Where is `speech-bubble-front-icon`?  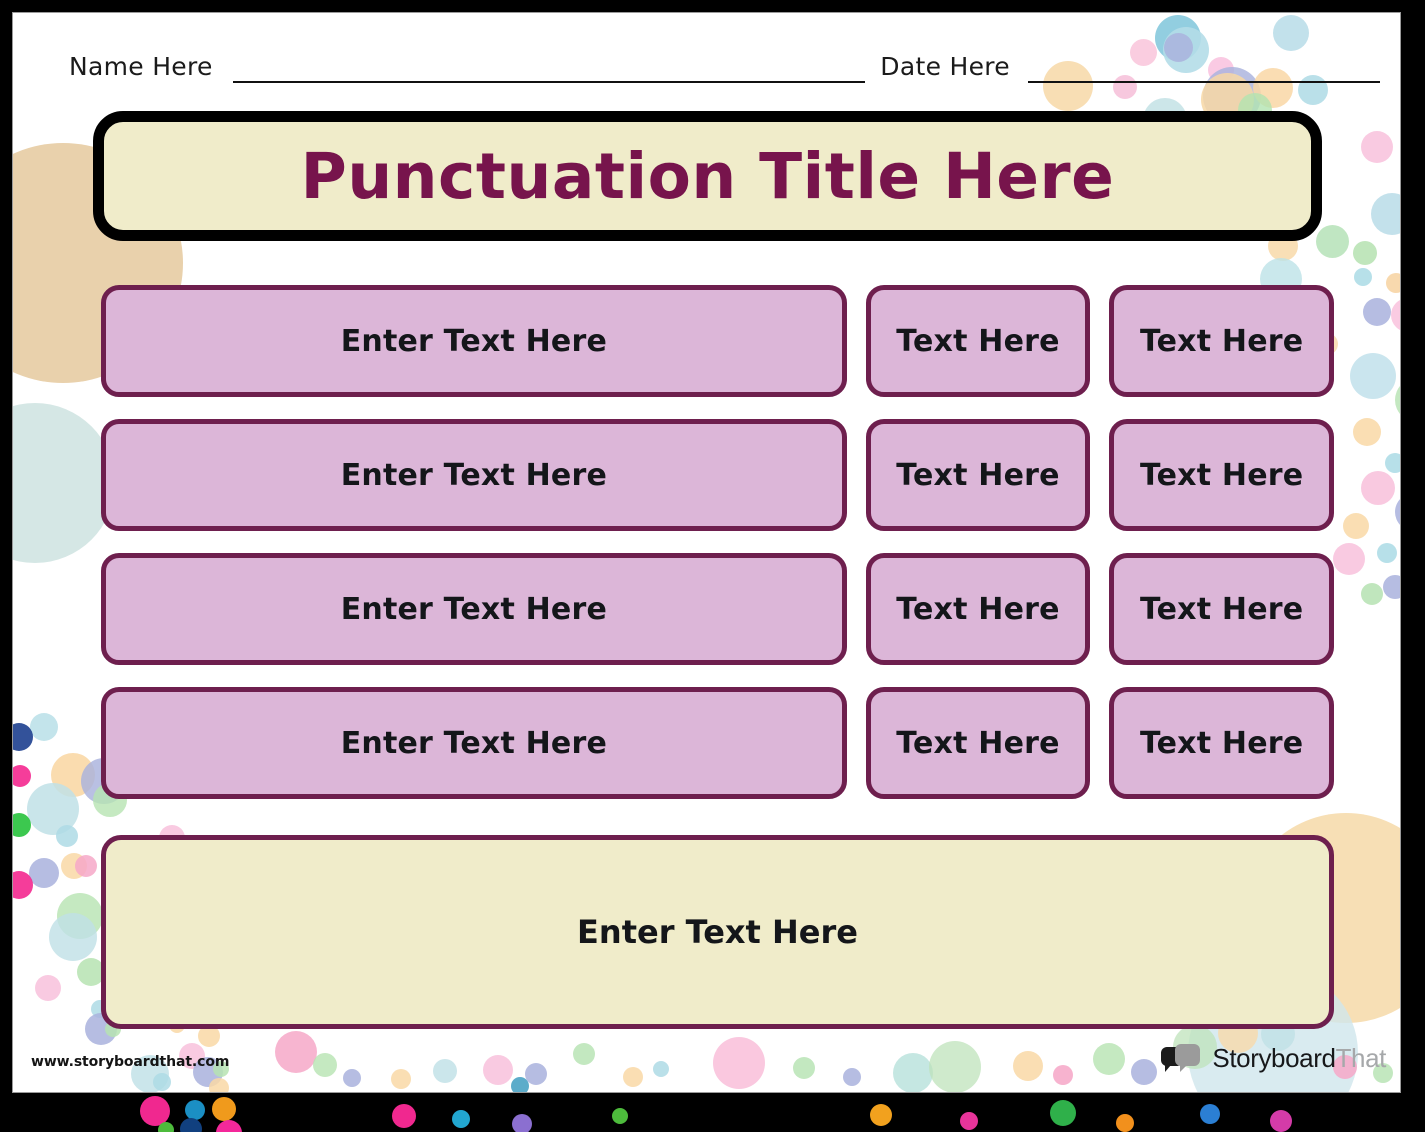
speech-bubble-front-icon is located at coordinates (1188, 1057).